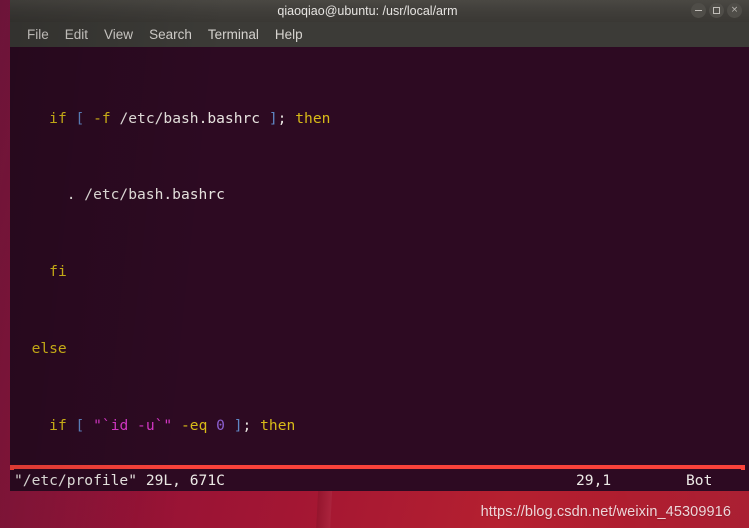 Image resolution: width=749 pixels, height=528 pixels. What do you see at coordinates (381, 425) in the screenshot?
I see `code-line: if [ "`id -u`" -eq 0 ]; then` at bounding box center [381, 425].